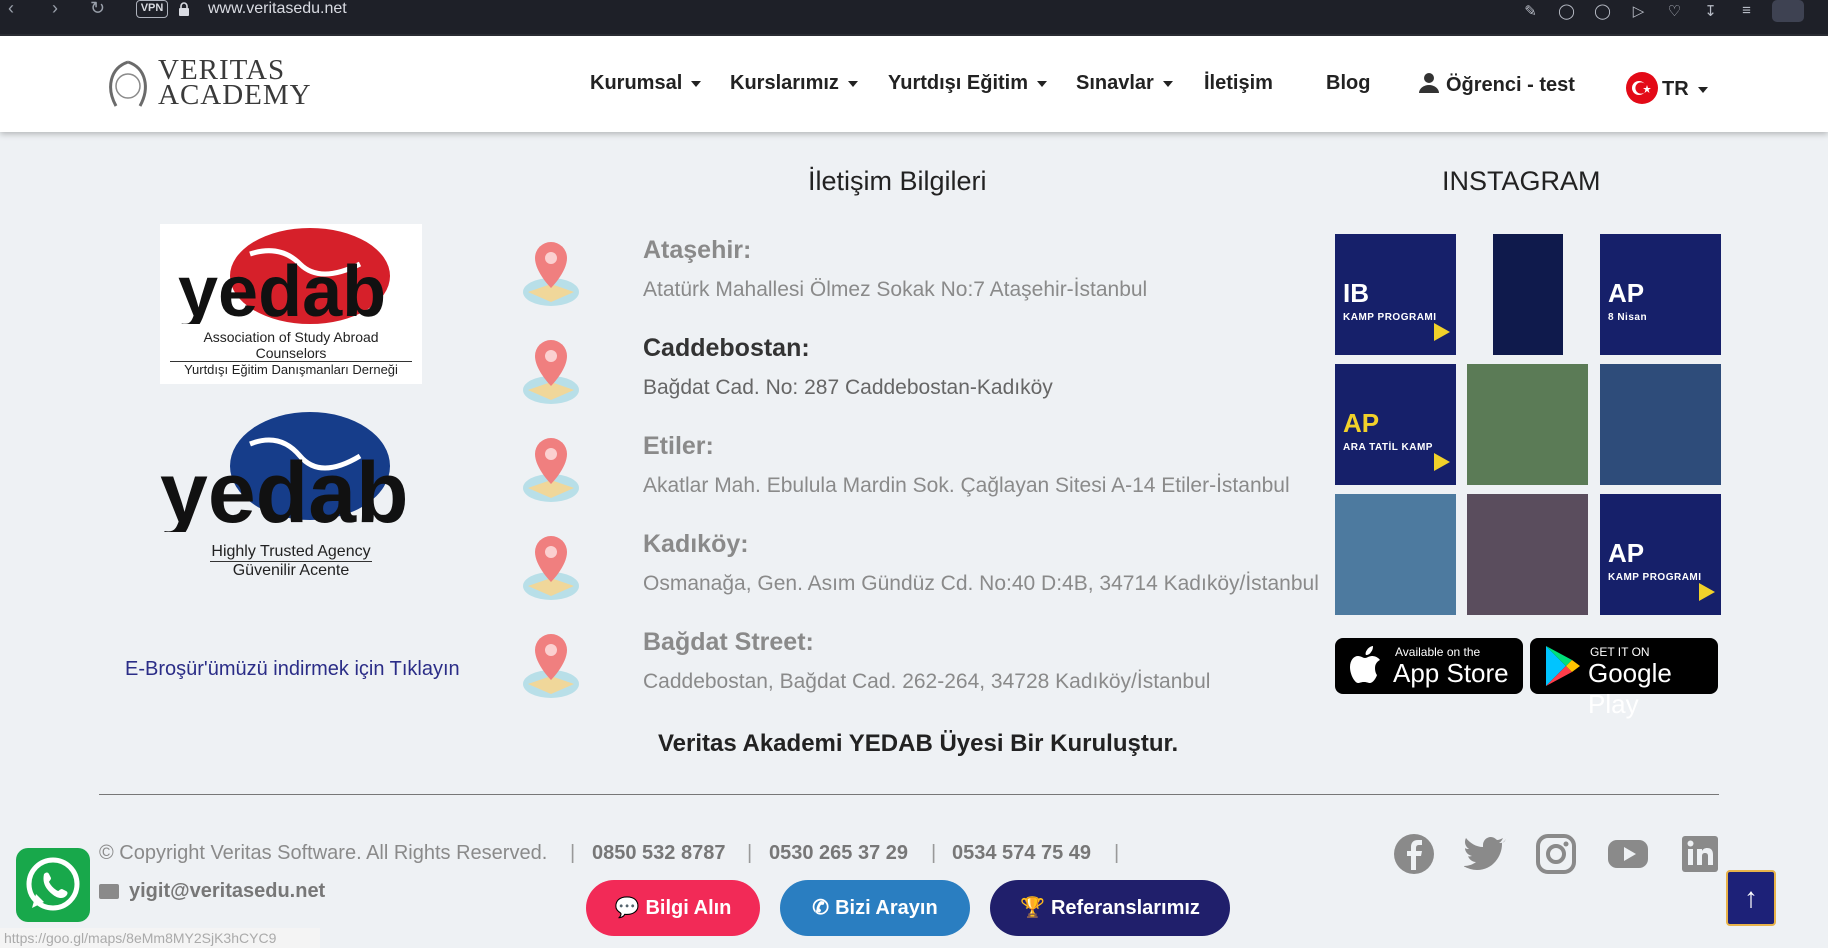  What do you see at coordinates (292, 669) in the screenshot?
I see `brochure-download-link: E-Broşür'ümüzü indirmek için Tıklayın` at bounding box center [292, 669].